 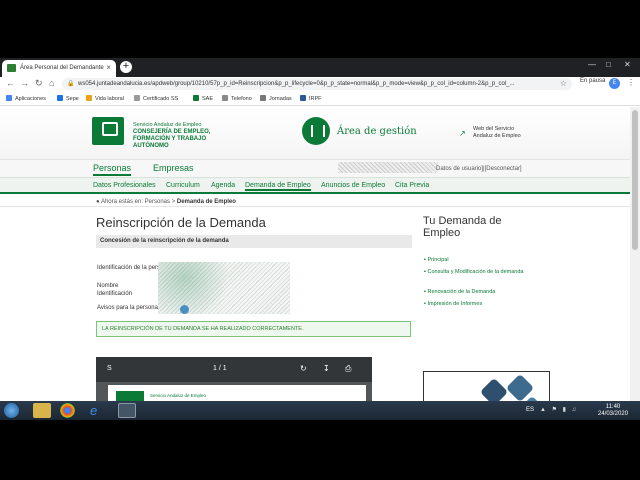 I want to click on redacted-personal-data, so click(x=224, y=288).